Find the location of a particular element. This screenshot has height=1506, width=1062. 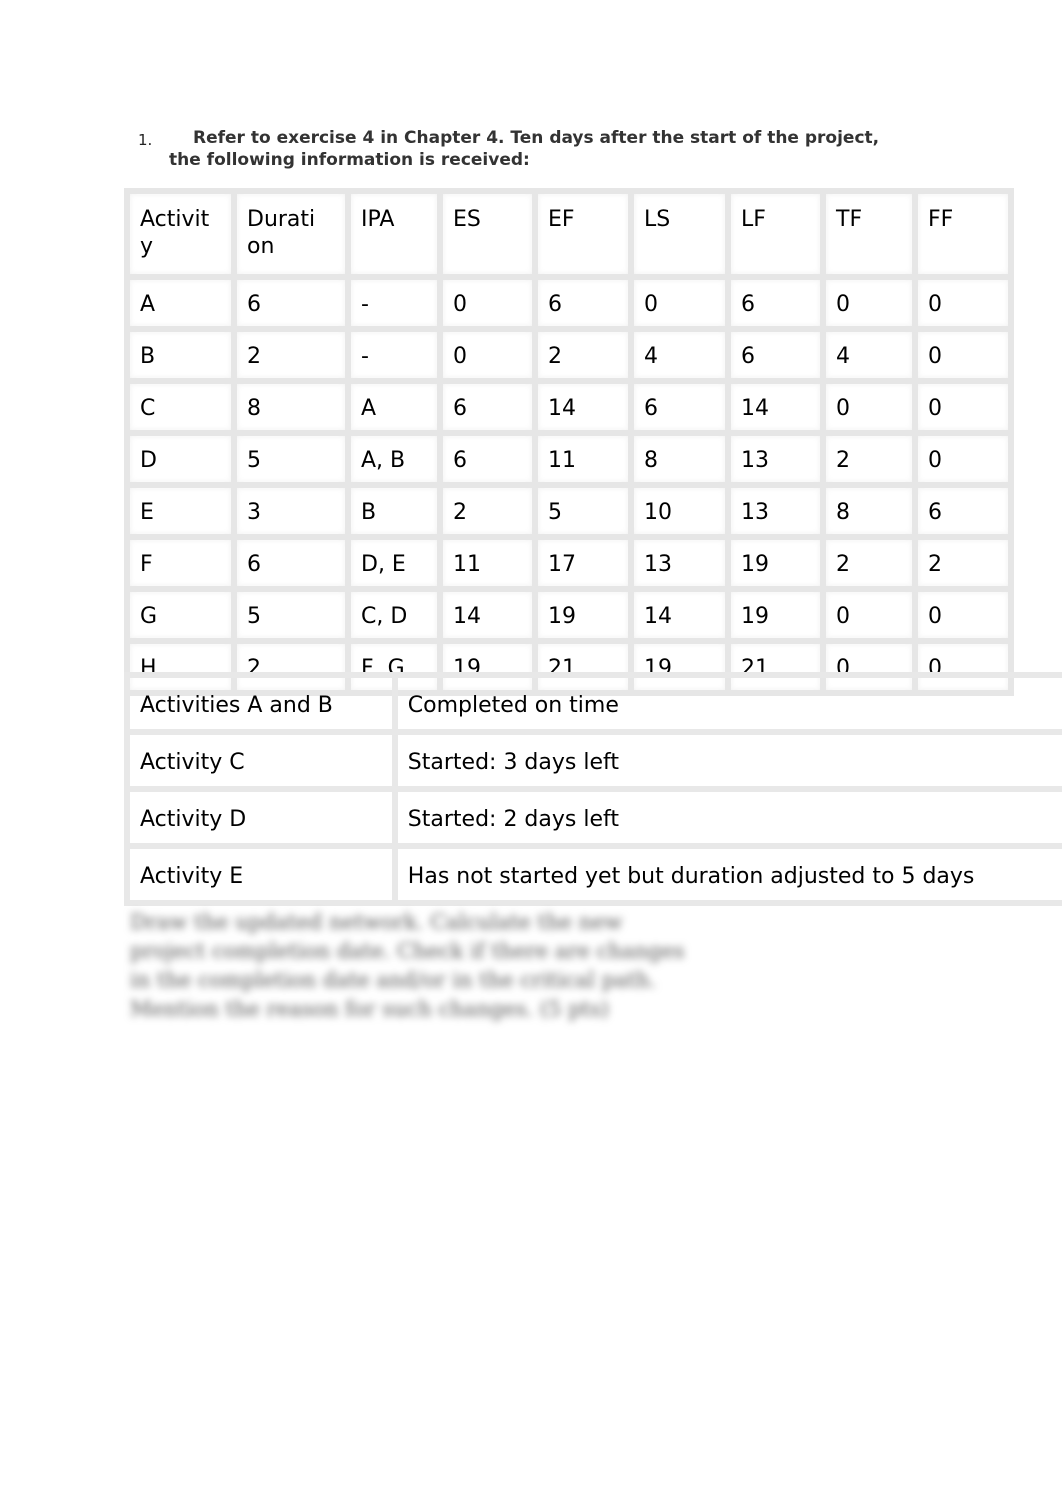

column-header-text: ES is located at coordinates (467, 219).